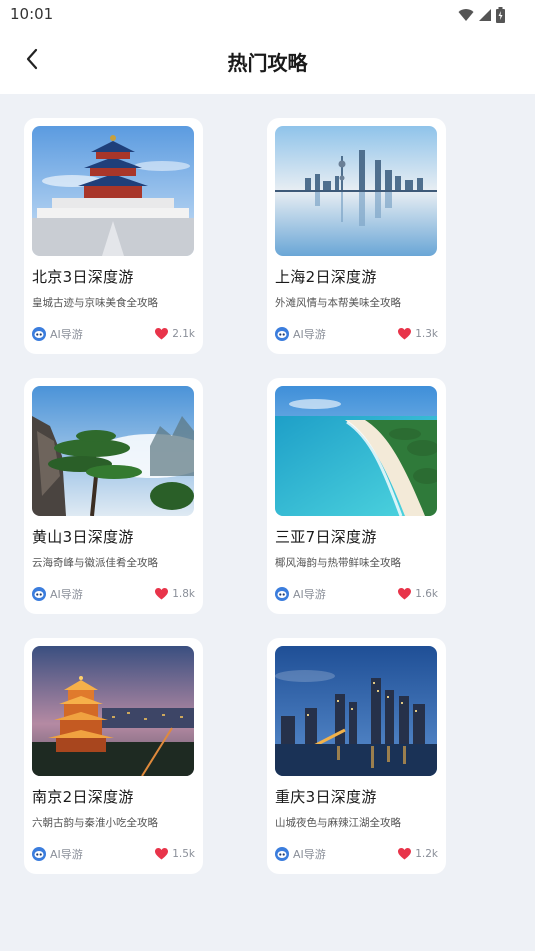  Describe the element at coordinates (83, 797) in the screenshot. I see `card-title: 南京2日深度游` at that location.